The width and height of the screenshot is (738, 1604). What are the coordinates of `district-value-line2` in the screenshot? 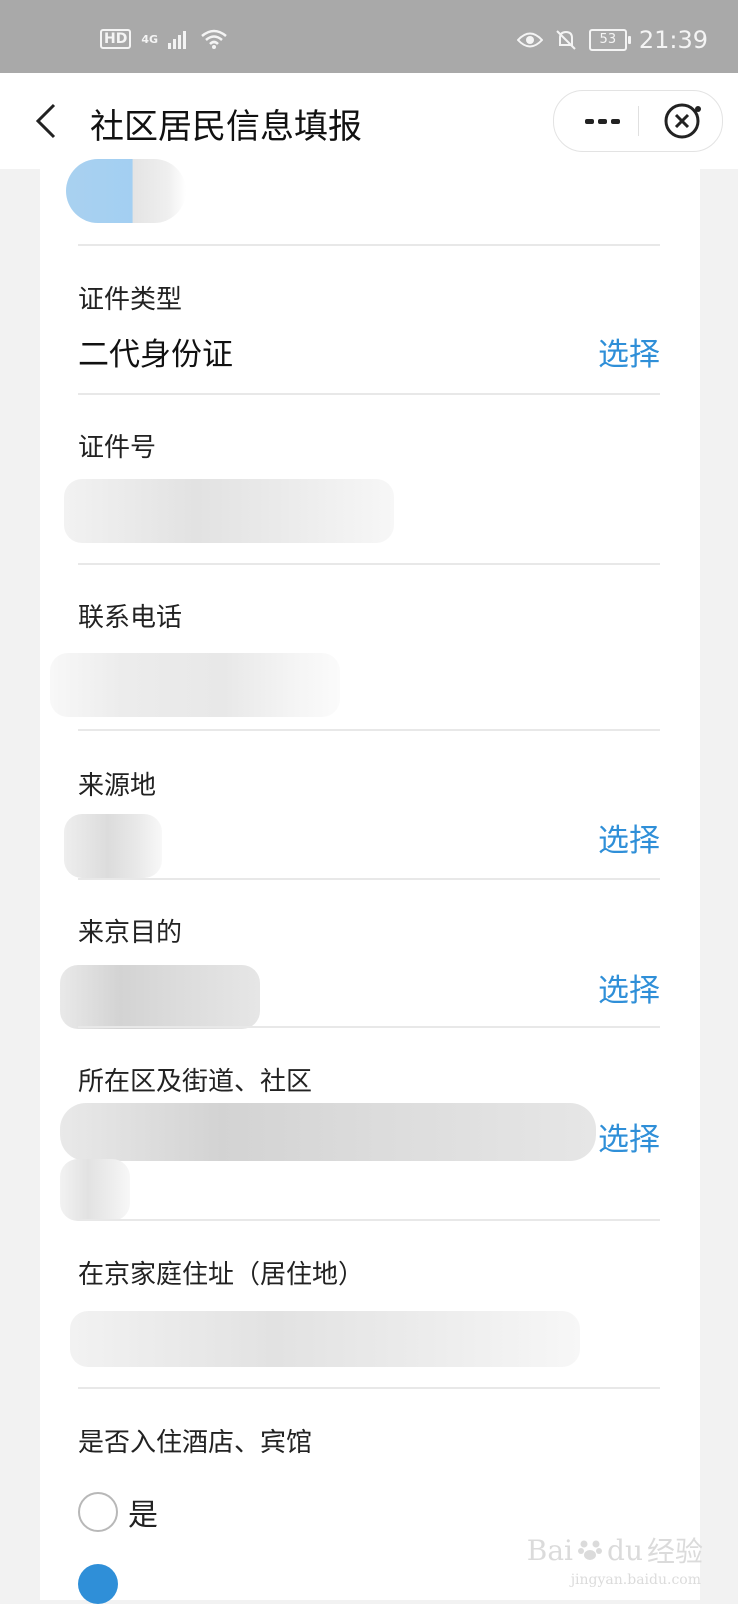 It's located at (95, 1190).